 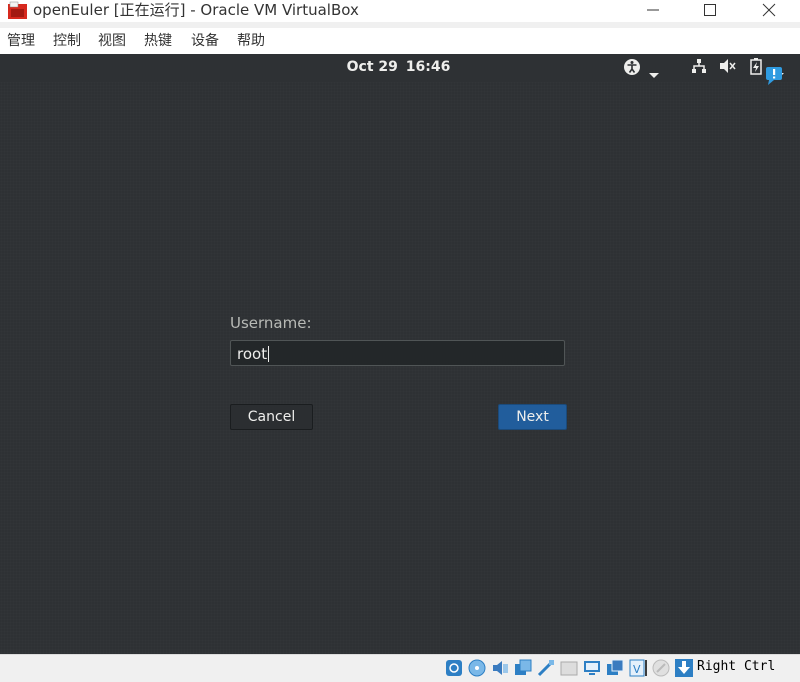 I want to click on audio-icon, so click(x=500, y=668).